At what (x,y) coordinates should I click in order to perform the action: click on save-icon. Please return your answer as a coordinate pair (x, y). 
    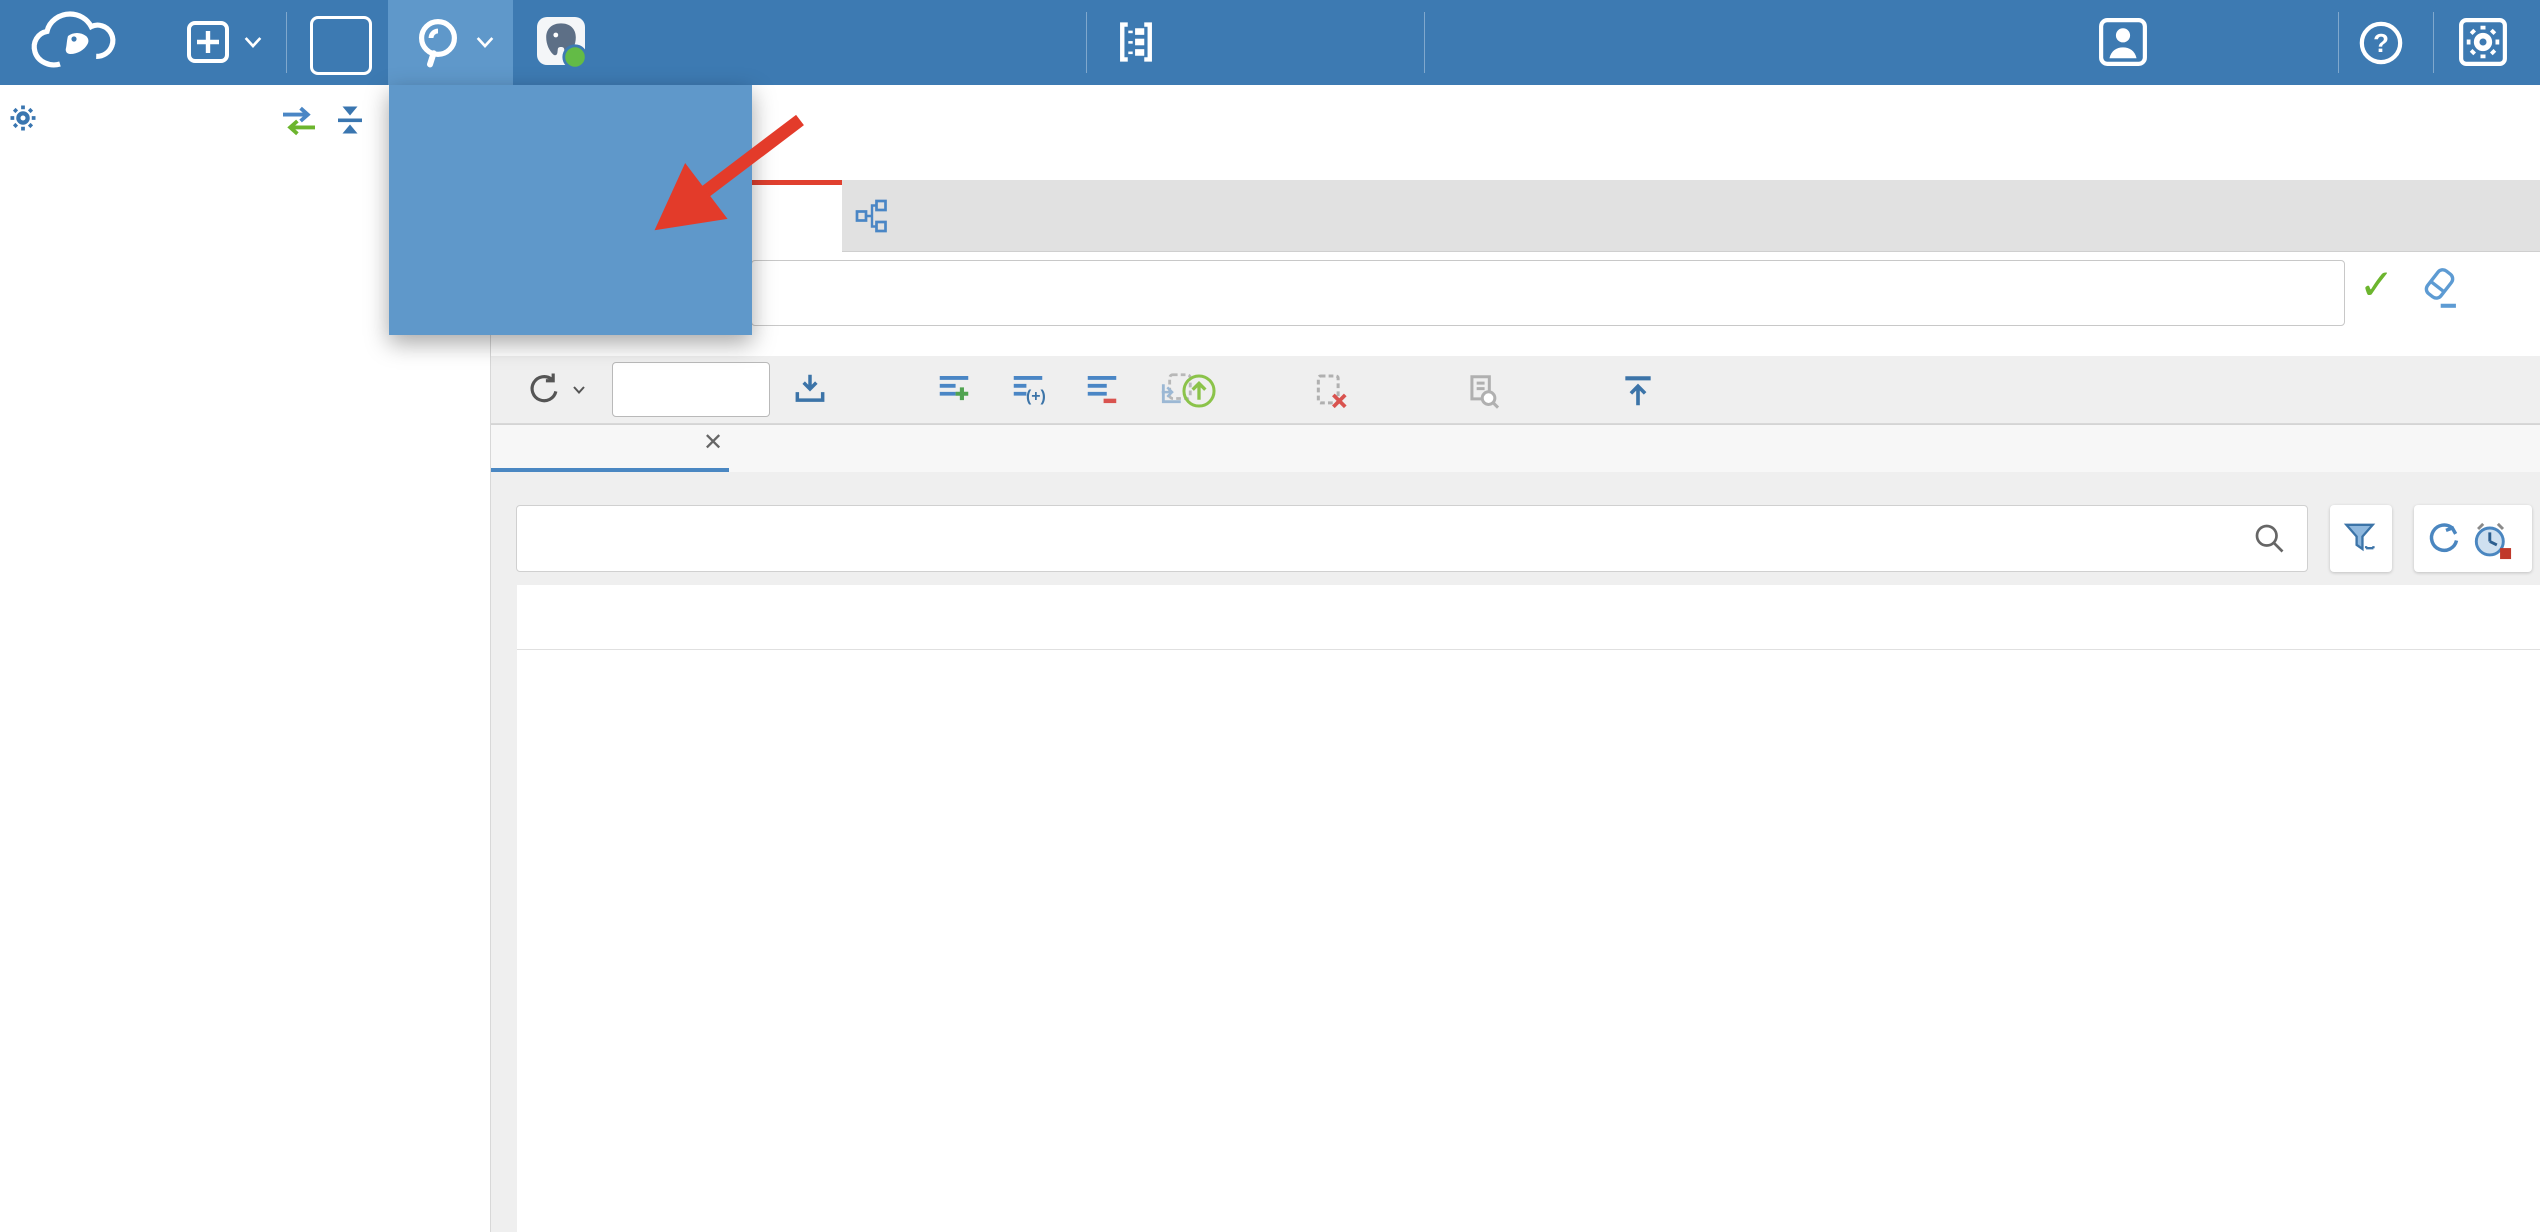
    Looking at the image, I should click on (1199, 391).